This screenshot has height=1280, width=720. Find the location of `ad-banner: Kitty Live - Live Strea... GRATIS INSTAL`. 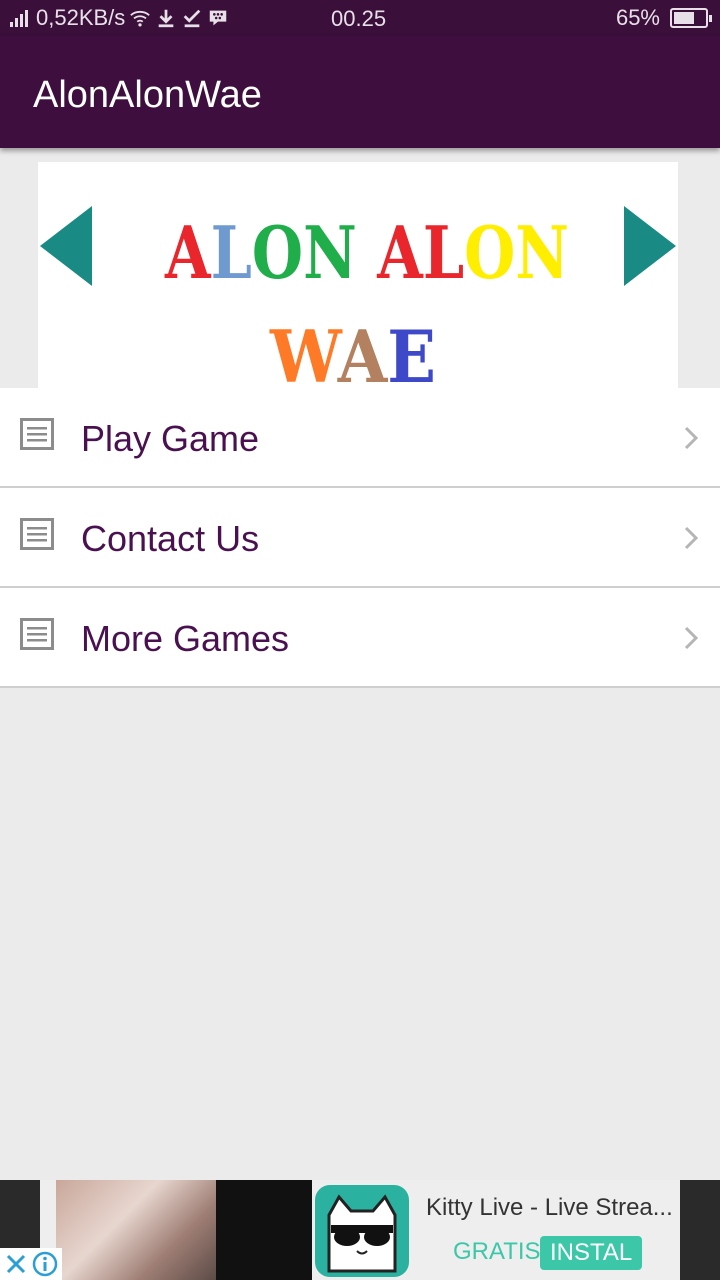

ad-banner: Kitty Live - Live Strea... GRATIS INSTAL is located at coordinates (360, 1230).